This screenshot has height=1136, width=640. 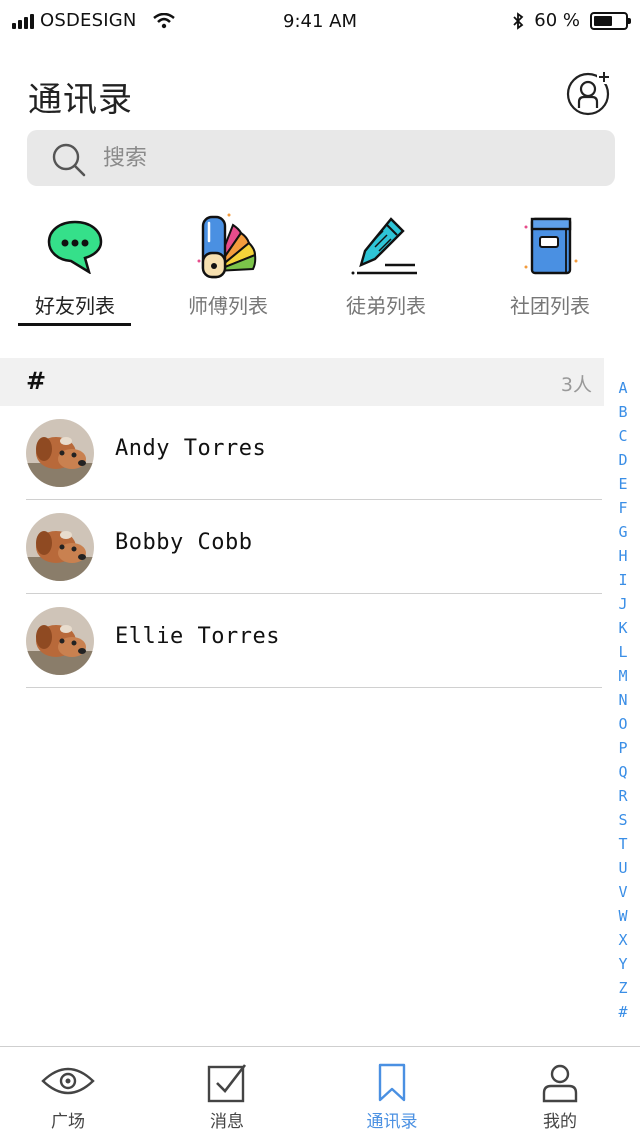 I want to click on active-tab-indicator, so click(x=74, y=324).